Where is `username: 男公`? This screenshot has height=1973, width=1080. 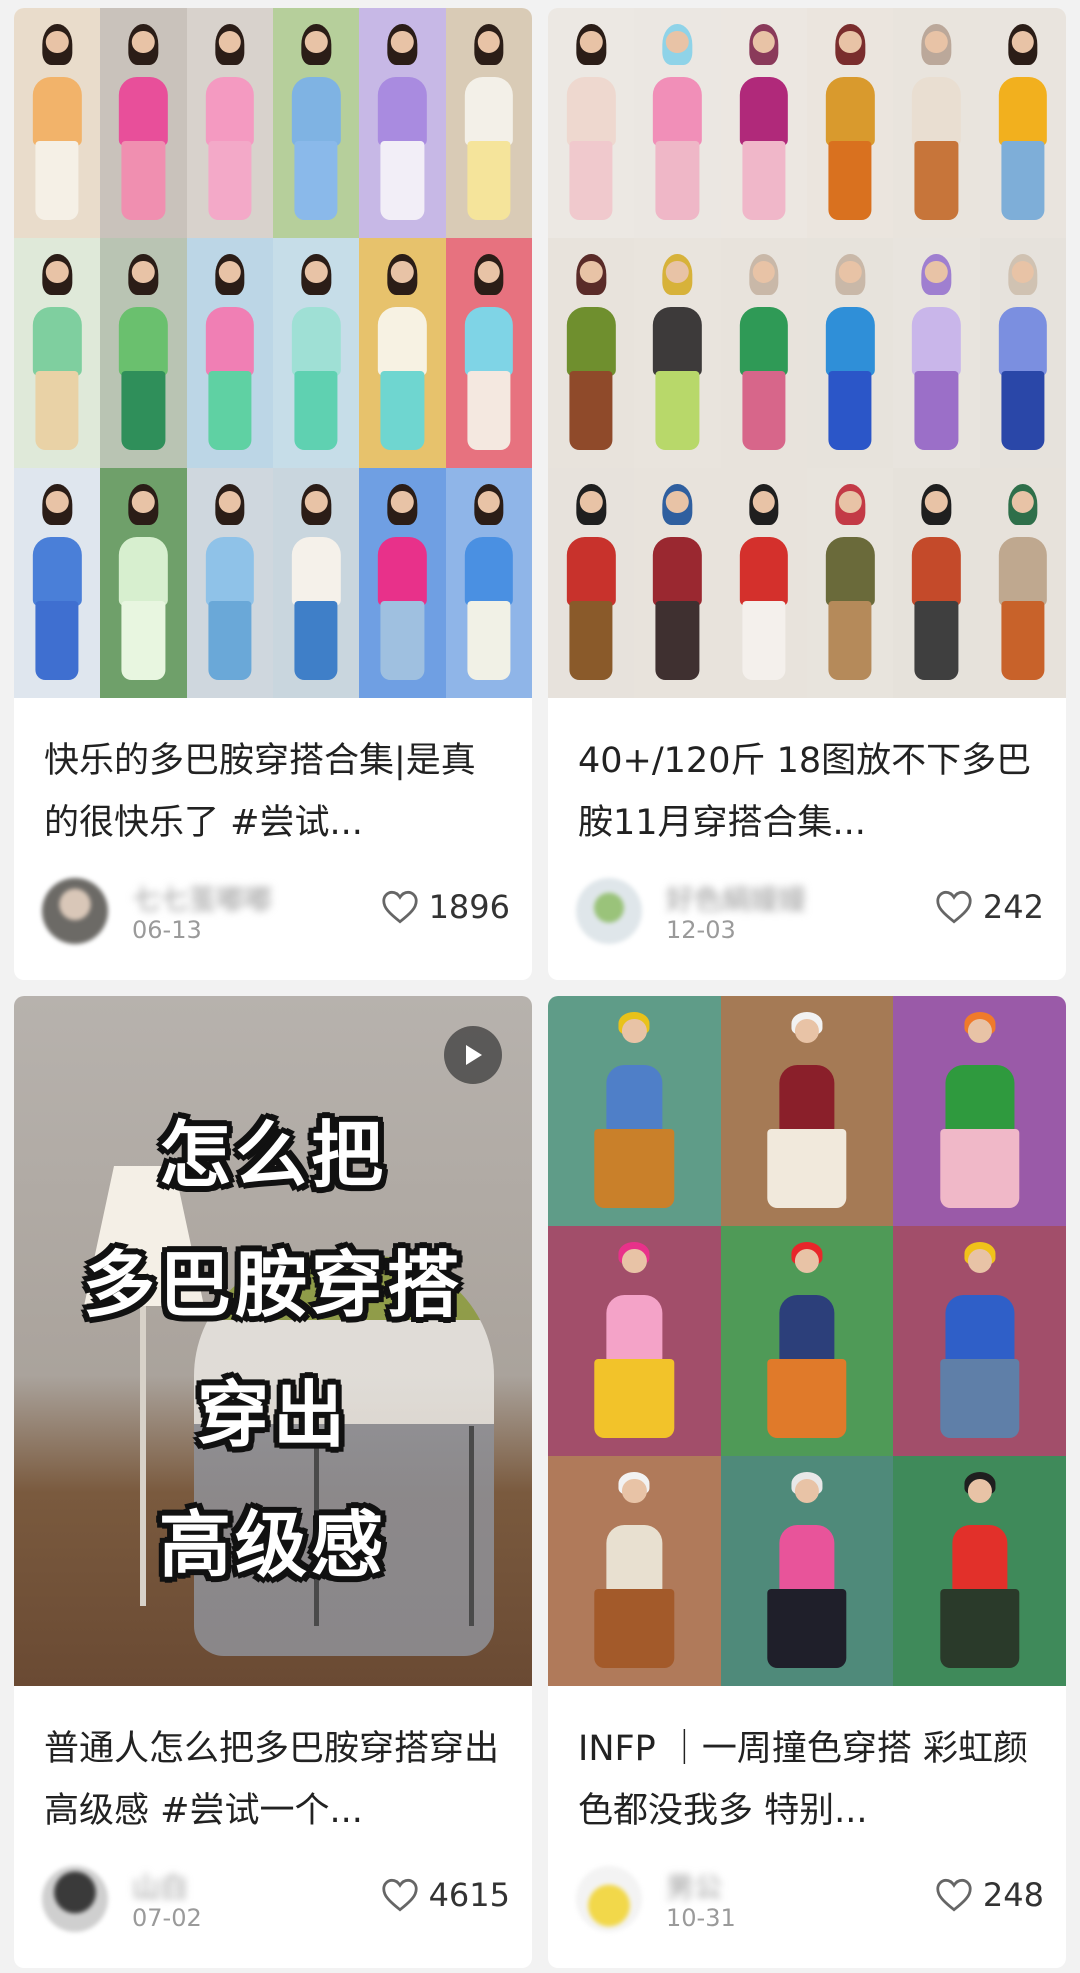
username: 男公 is located at coordinates (694, 1886).